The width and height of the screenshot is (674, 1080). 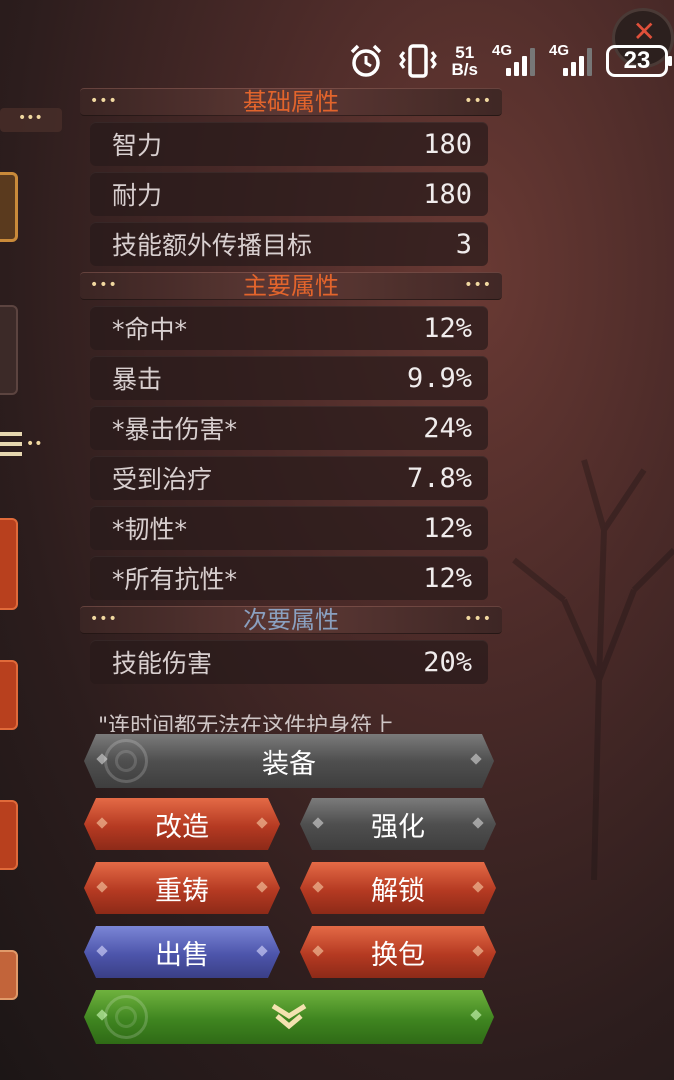 I want to click on stat-row: 暴击 9.9%, so click(x=289, y=378).